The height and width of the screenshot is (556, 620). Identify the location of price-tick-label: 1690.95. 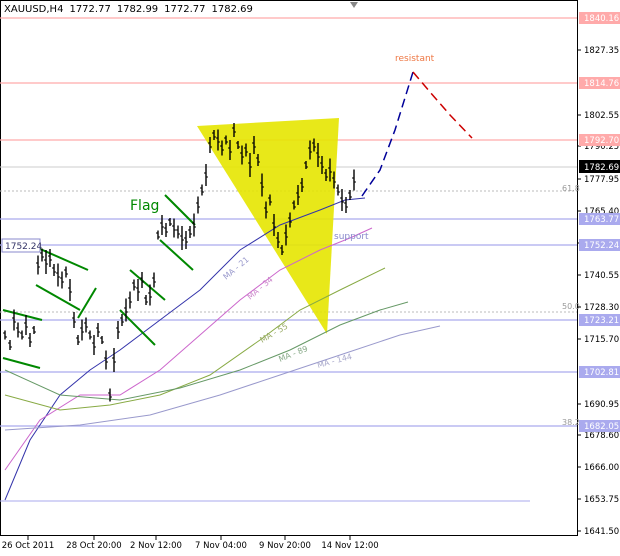
(601, 405).